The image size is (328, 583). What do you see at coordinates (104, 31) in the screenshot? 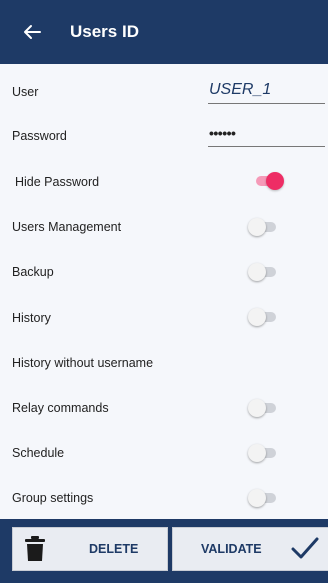
I see `page-title: Users ID` at bounding box center [104, 31].